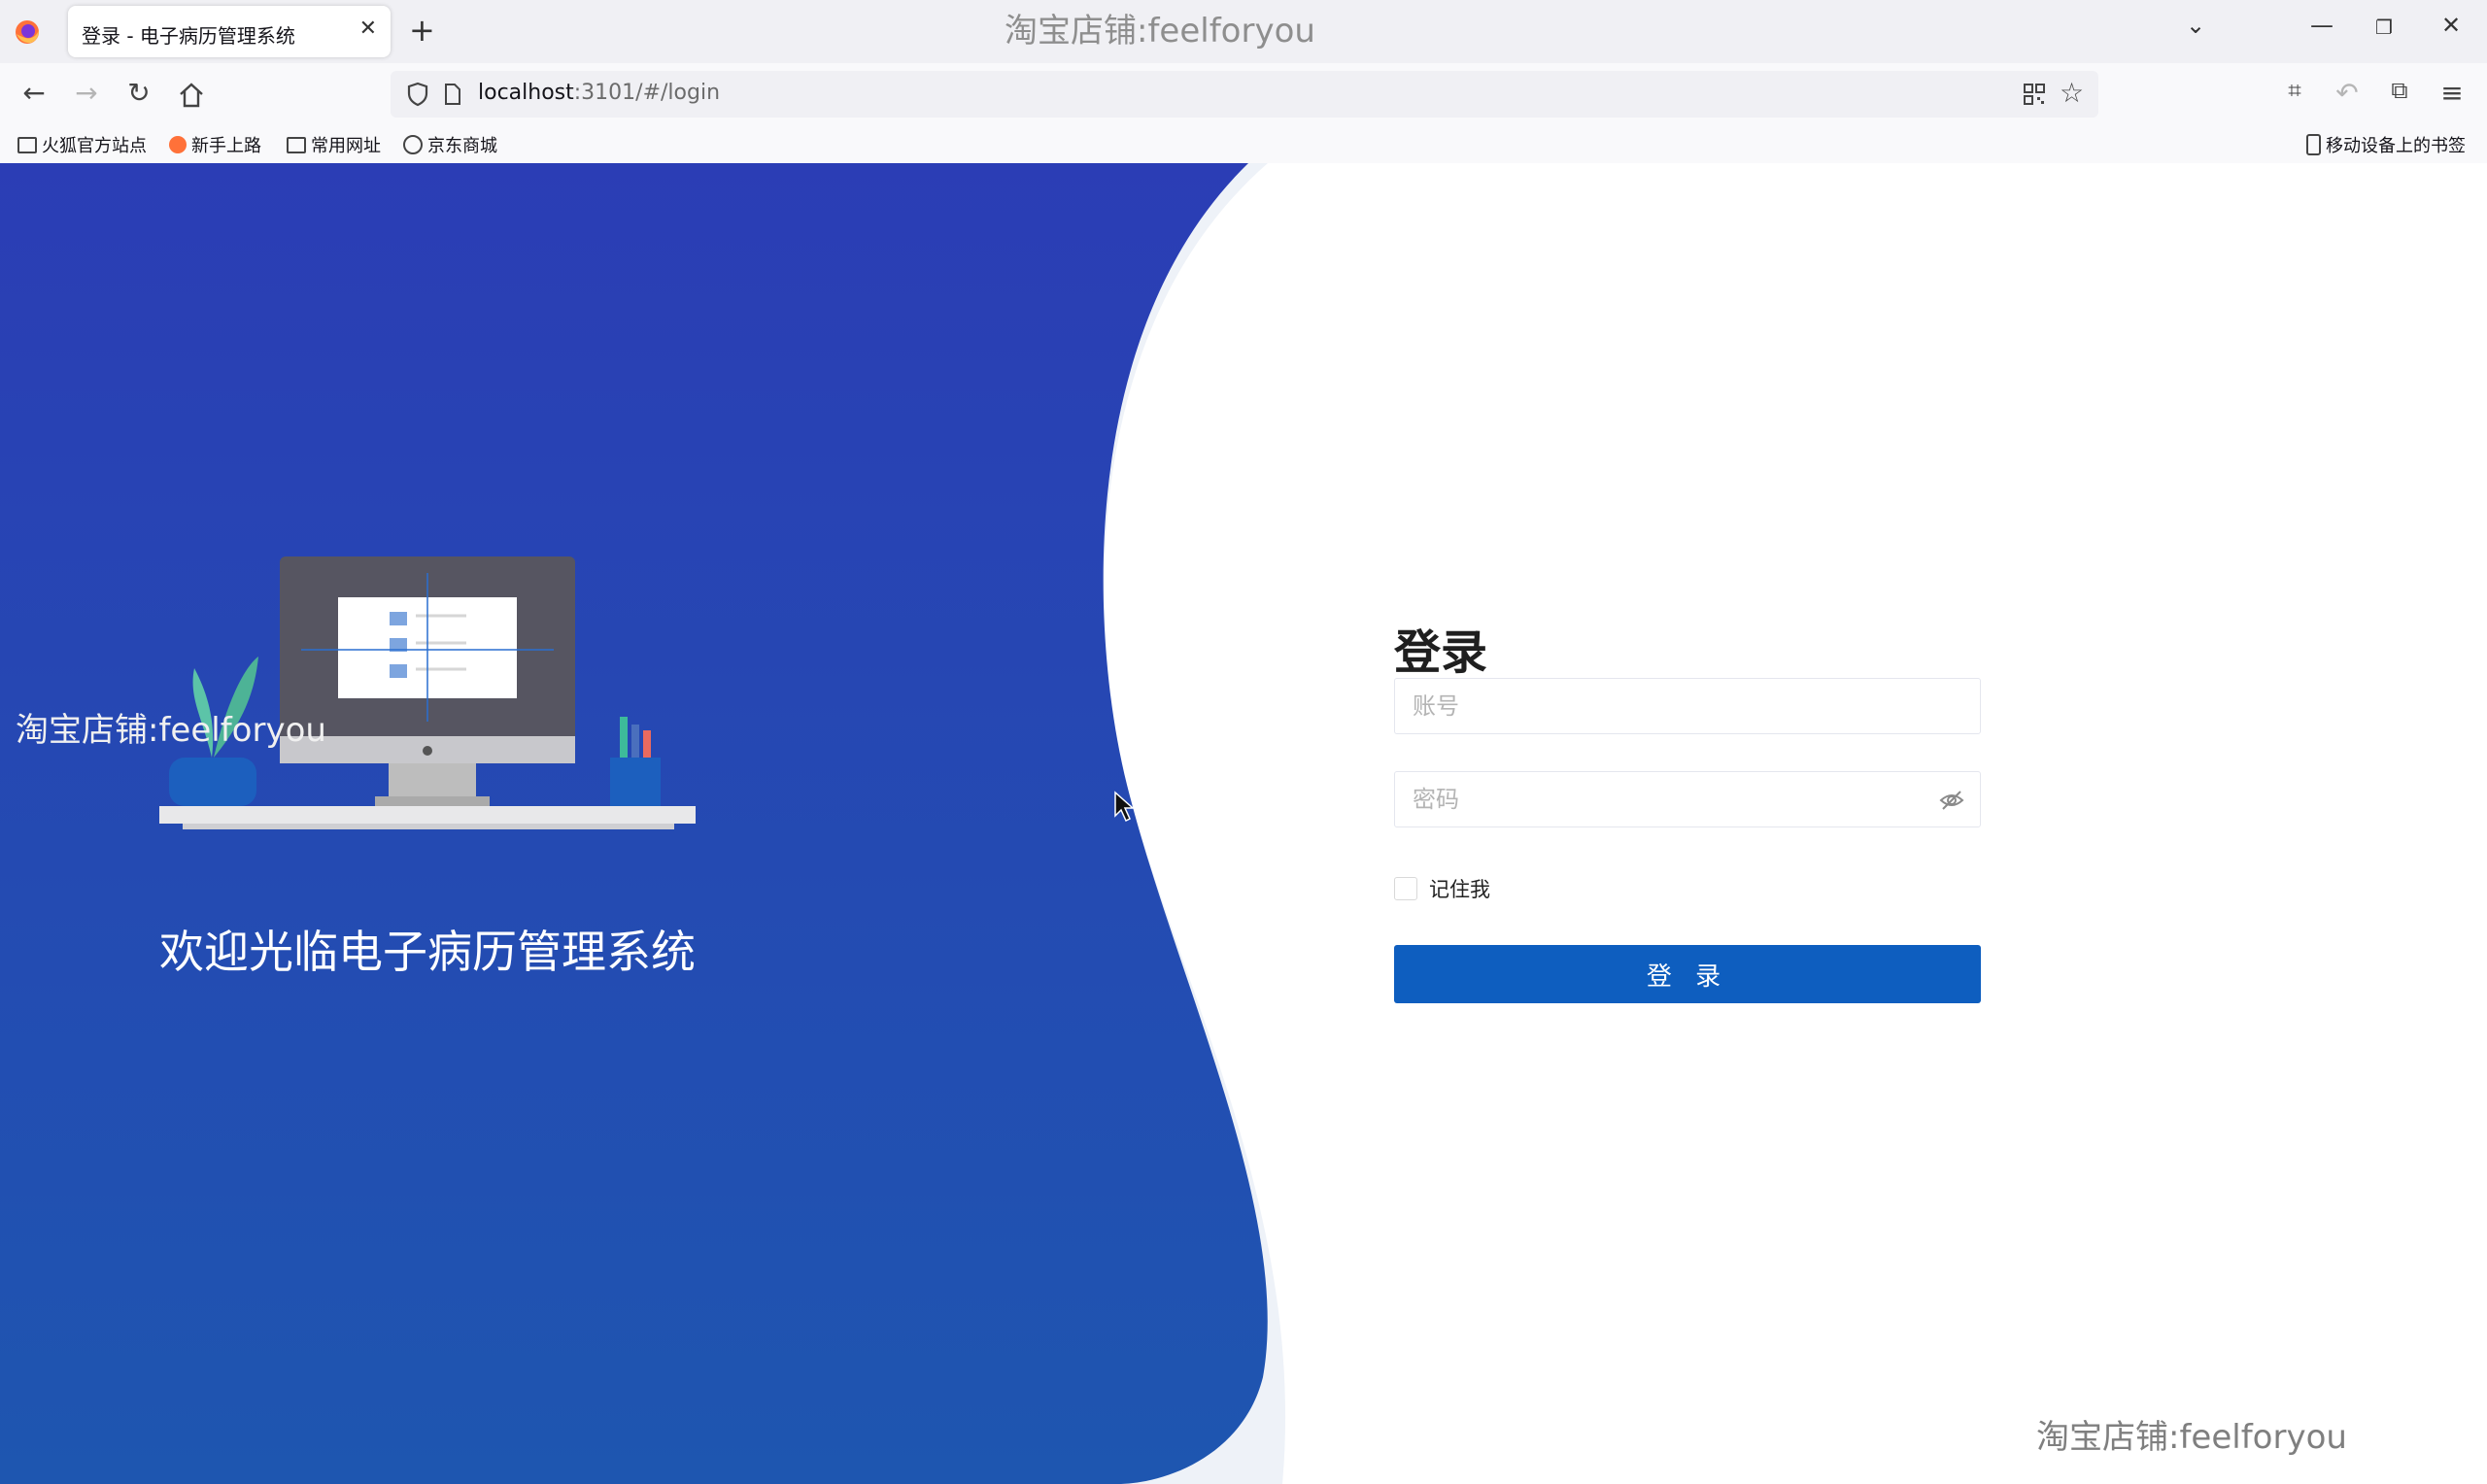  What do you see at coordinates (34, 93) in the screenshot?
I see `back-arrow-icon: ←` at bounding box center [34, 93].